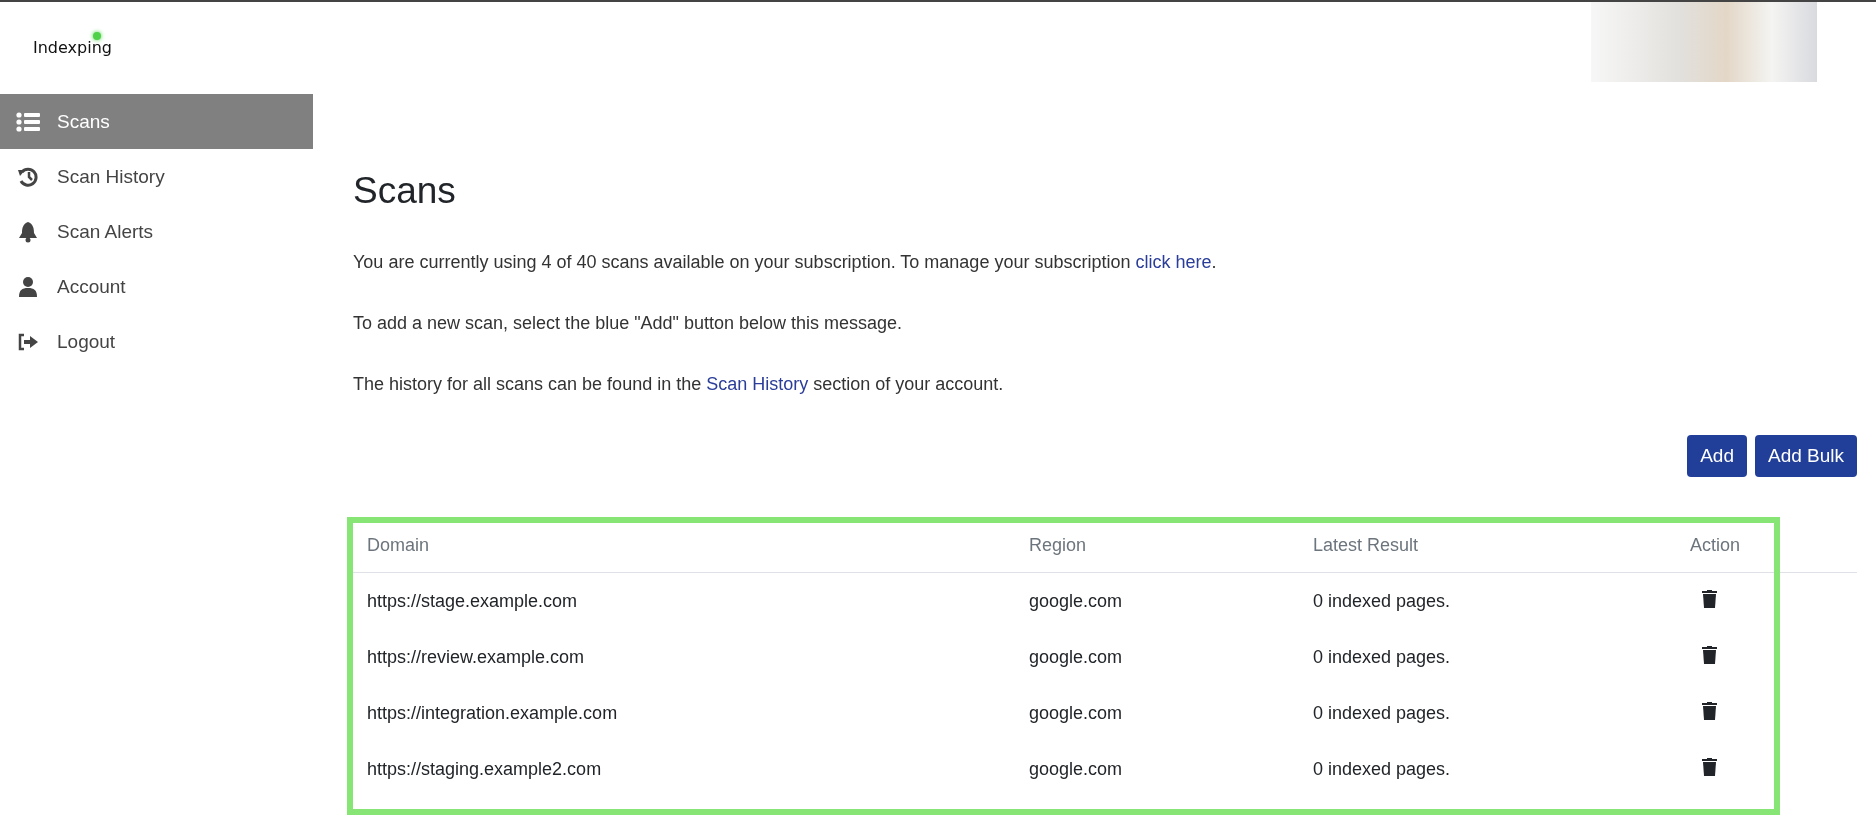 Image resolution: width=1876 pixels, height=816 pixels. Describe the element at coordinates (757, 384) in the screenshot. I see `link: Scan History` at that location.